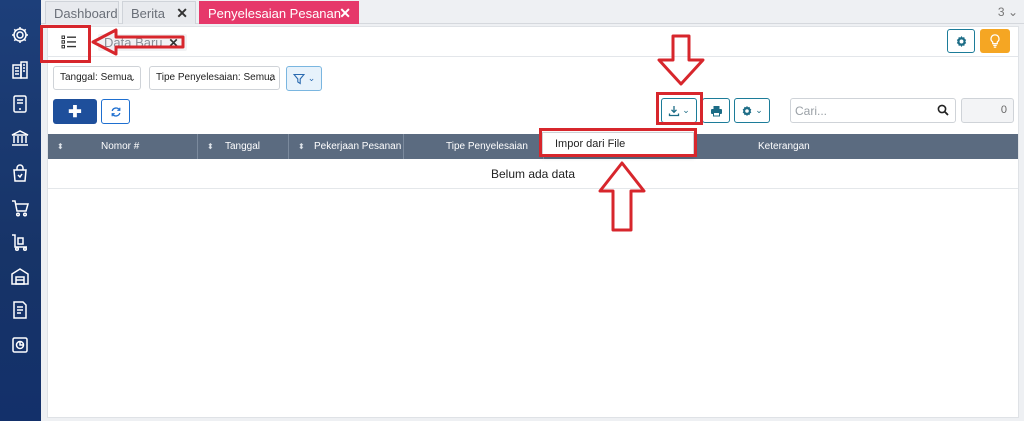 The width and height of the screenshot is (1024, 421). I want to click on bank-icon, so click(20, 138).